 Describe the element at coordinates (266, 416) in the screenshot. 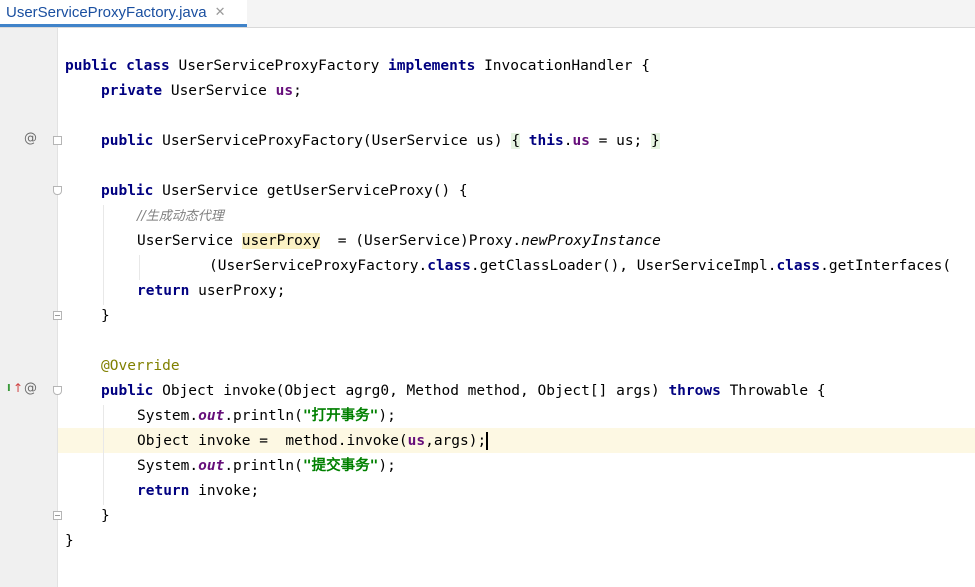

I see `code-line-12: System.out.println("打开事务");` at that location.